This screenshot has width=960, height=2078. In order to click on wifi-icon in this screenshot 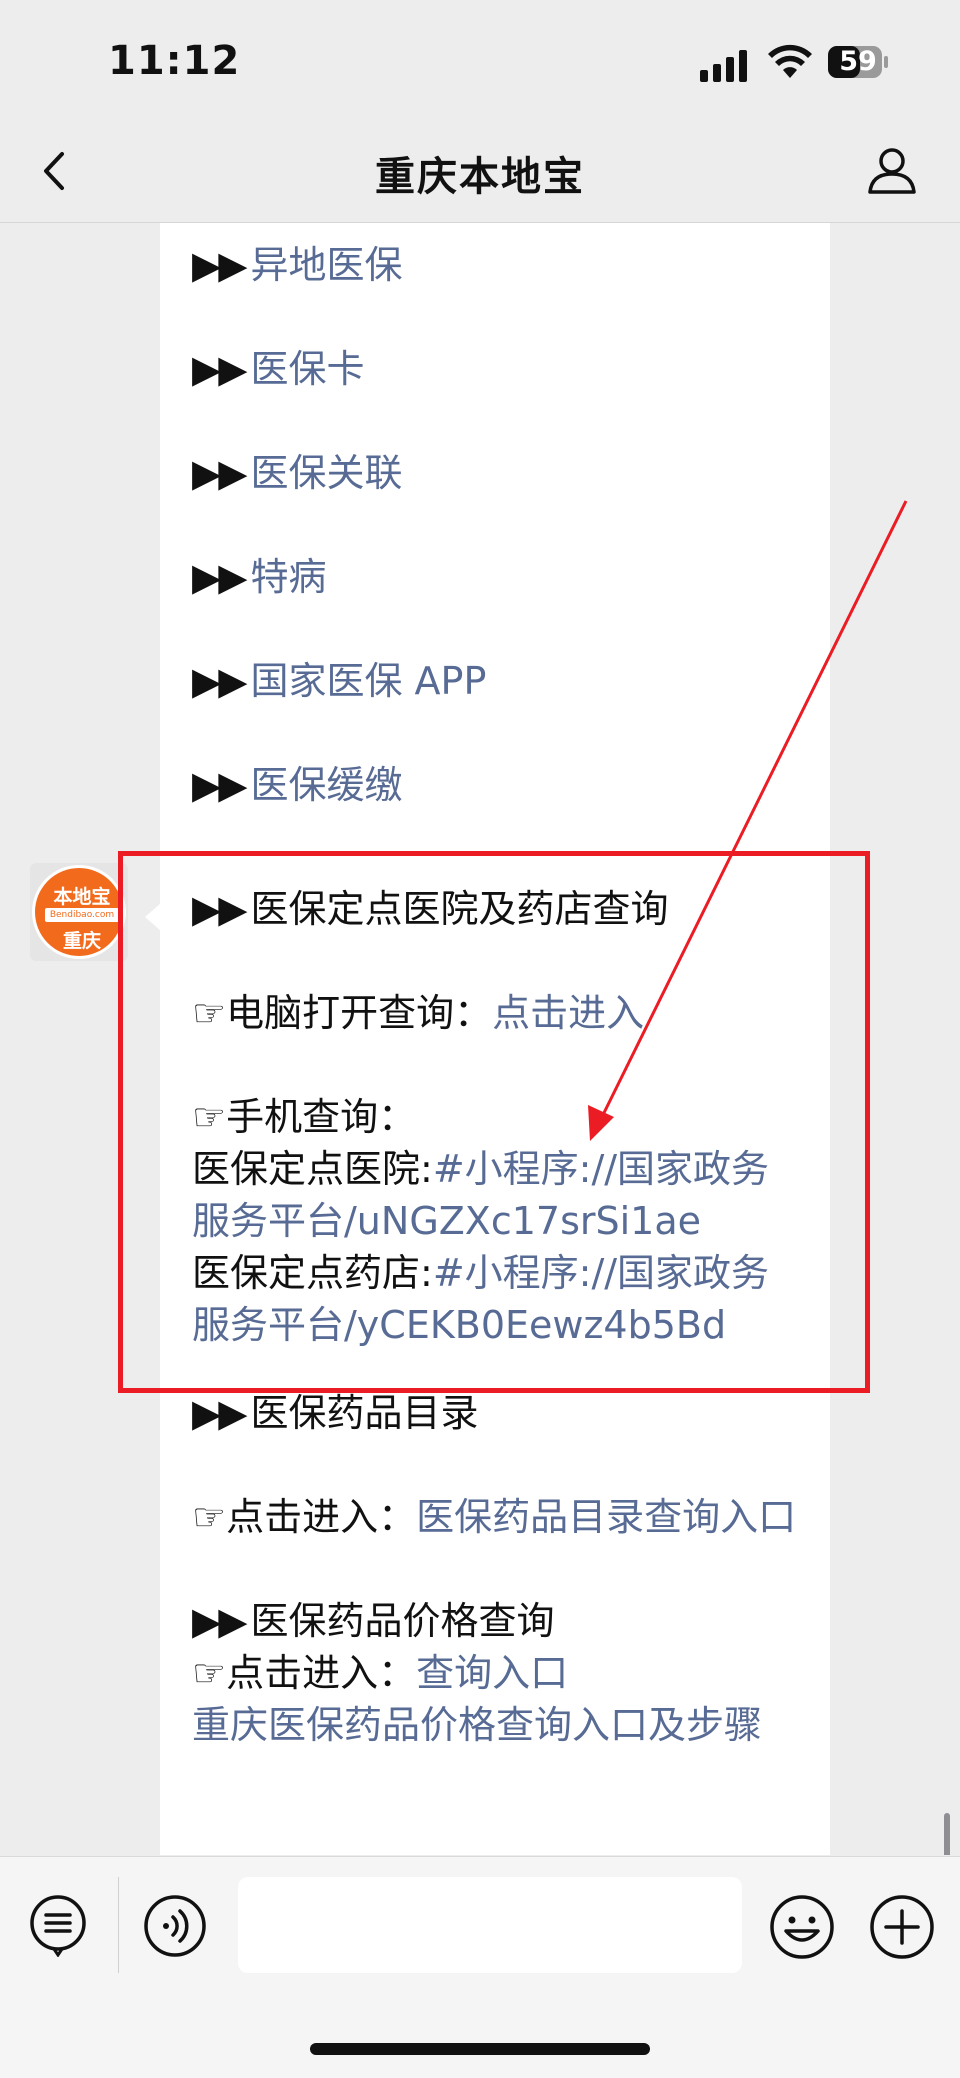, I will do `click(790, 61)`.